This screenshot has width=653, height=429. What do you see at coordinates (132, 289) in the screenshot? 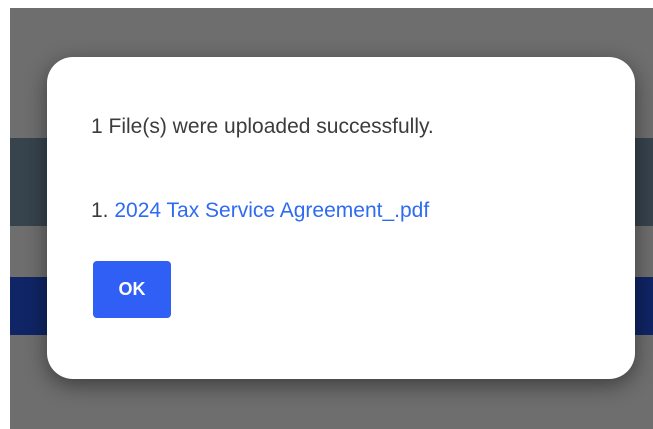
I see `ok-button: OK` at bounding box center [132, 289].